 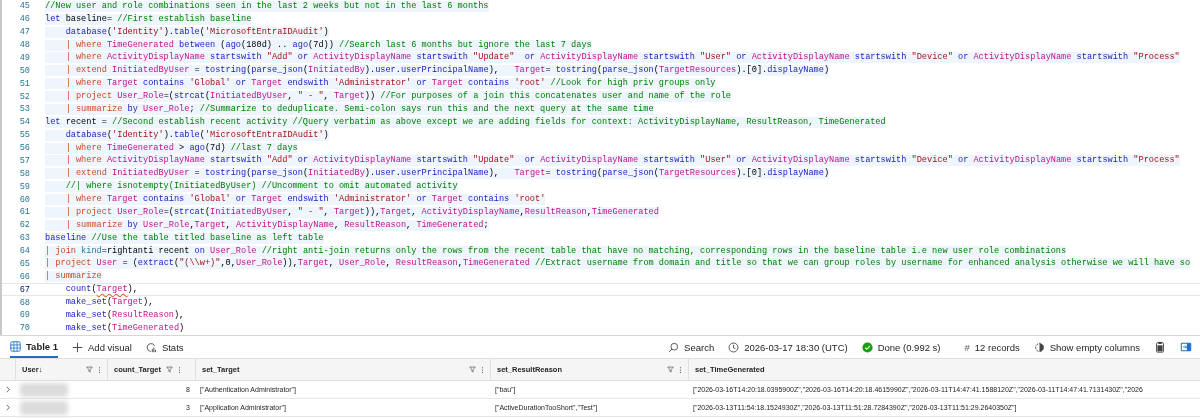 I want to click on line-number: 63, so click(x=24, y=238).